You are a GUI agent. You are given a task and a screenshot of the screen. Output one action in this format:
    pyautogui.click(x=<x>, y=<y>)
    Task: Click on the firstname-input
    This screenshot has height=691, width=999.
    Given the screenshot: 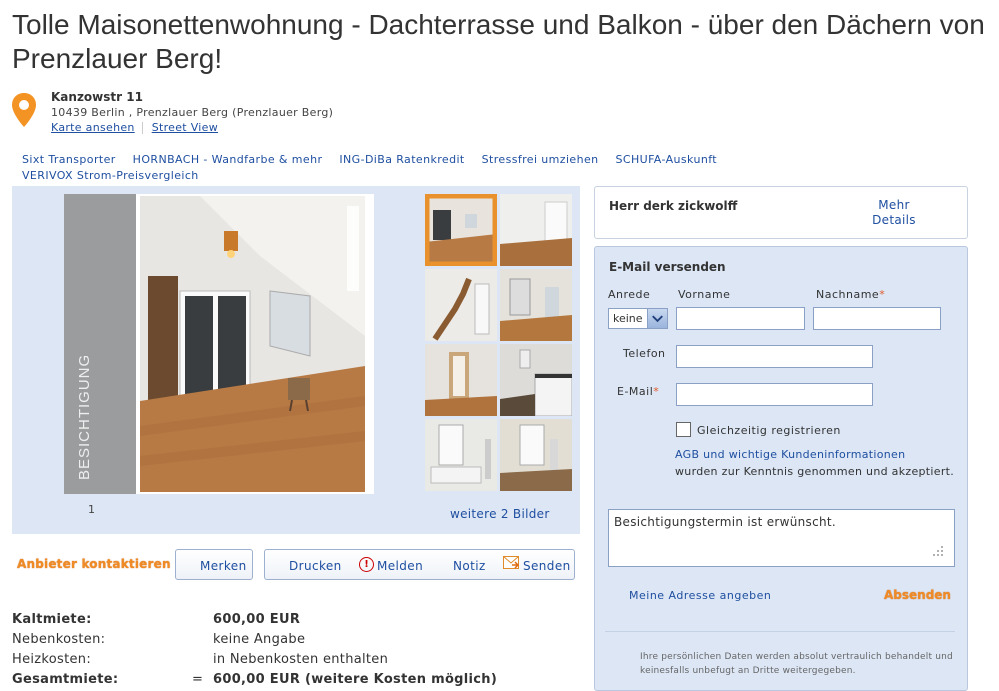 What is the action you would take?
    pyautogui.click(x=740, y=318)
    